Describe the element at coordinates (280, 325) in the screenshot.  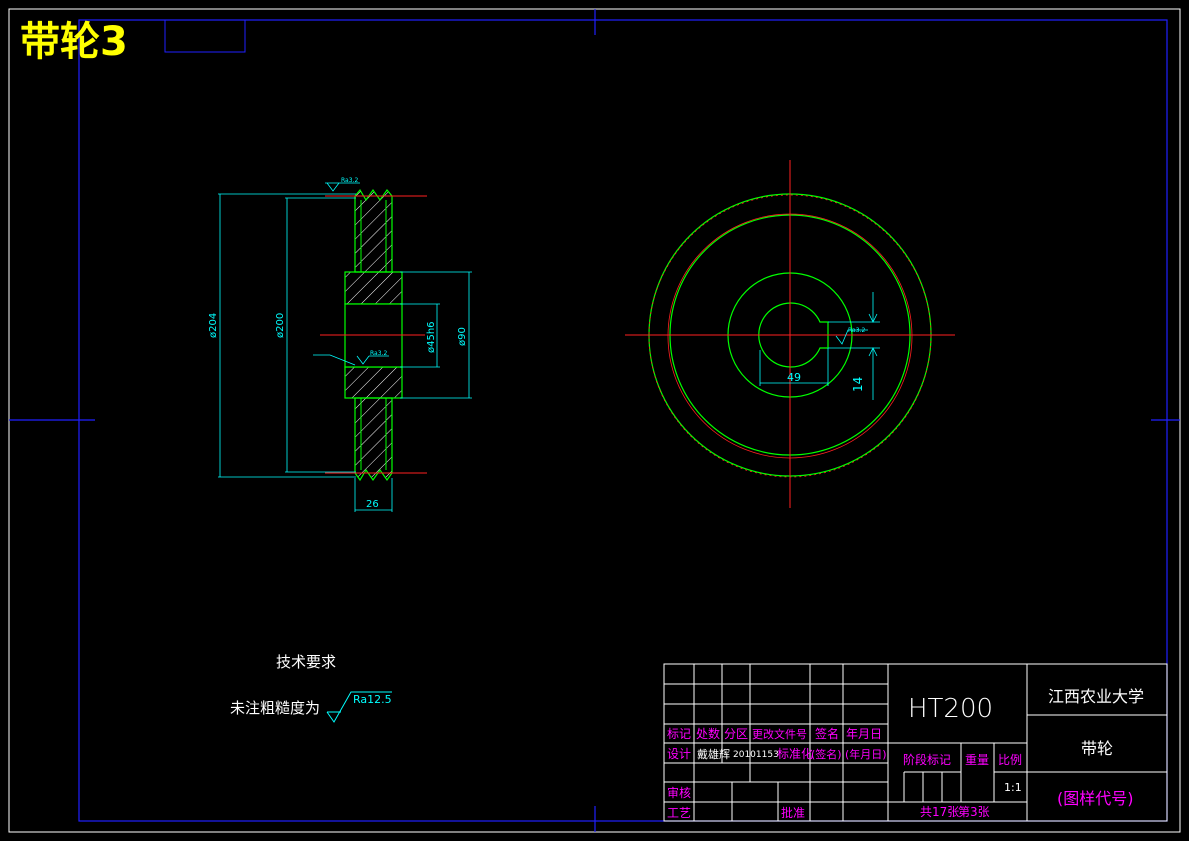
I see `dim-pitch-dia: ø200` at that location.